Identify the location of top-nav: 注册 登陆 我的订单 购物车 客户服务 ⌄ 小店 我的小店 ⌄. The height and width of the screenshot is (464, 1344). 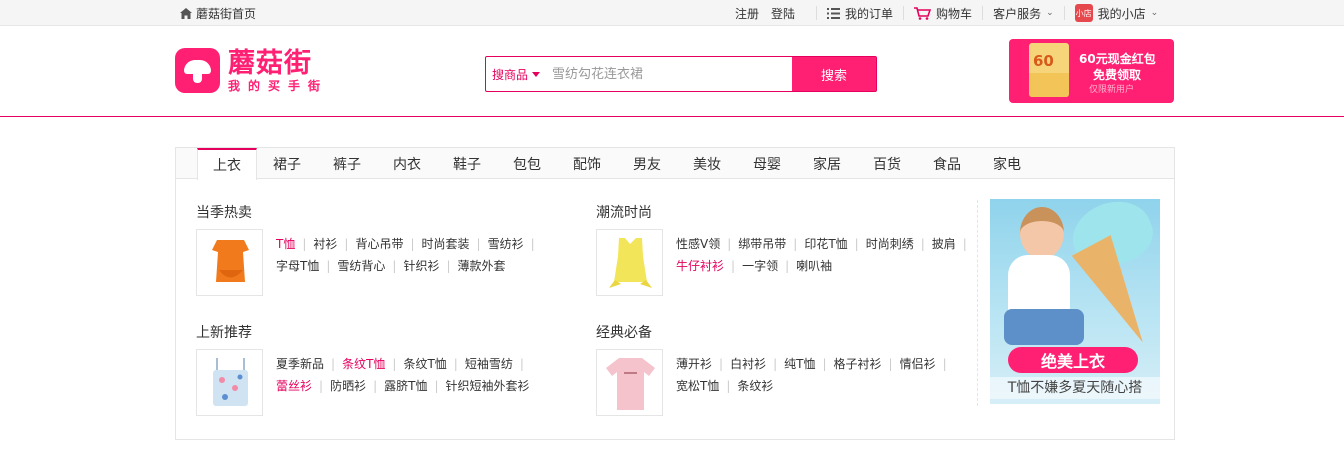
(947, 13).